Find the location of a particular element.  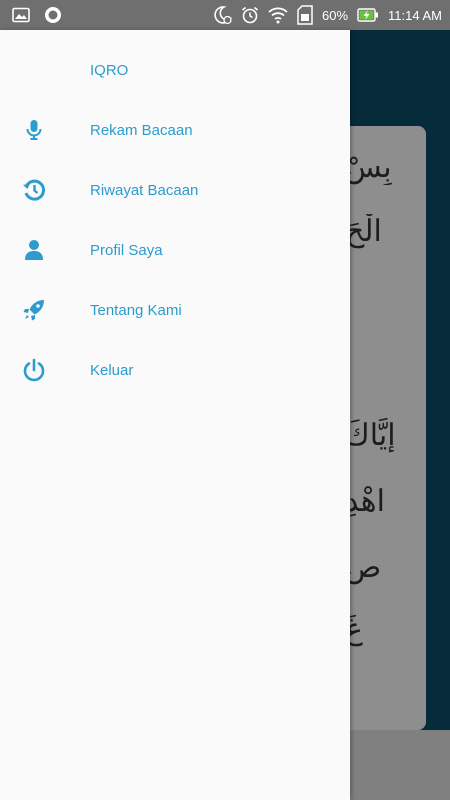

alarm-clock-icon is located at coordinates (250, 15).